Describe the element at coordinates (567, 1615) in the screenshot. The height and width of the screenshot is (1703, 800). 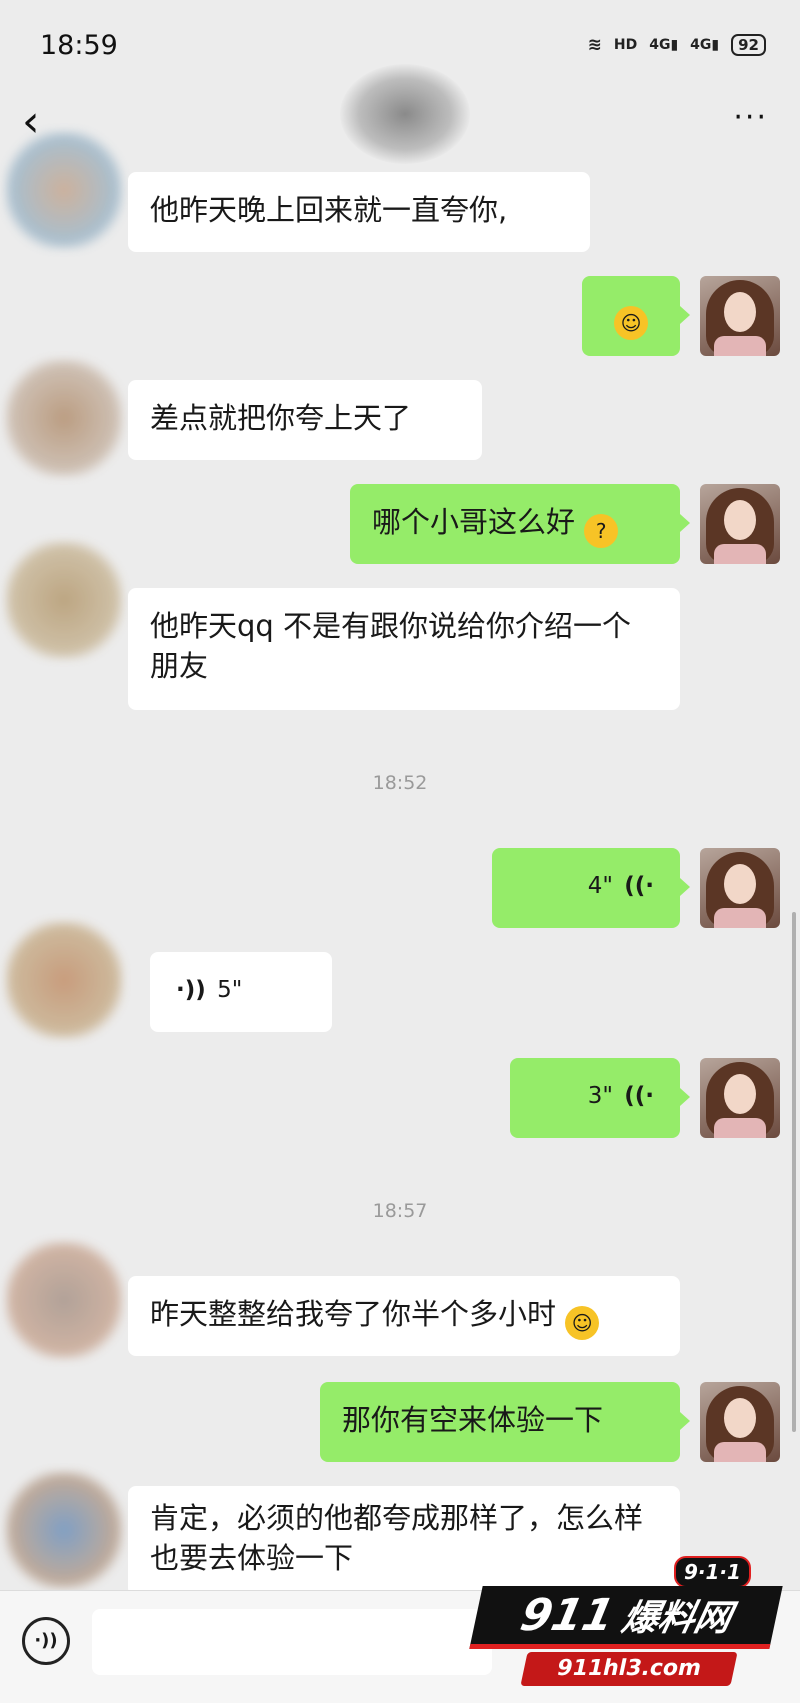
I see `watermark-number: 911` at that location.